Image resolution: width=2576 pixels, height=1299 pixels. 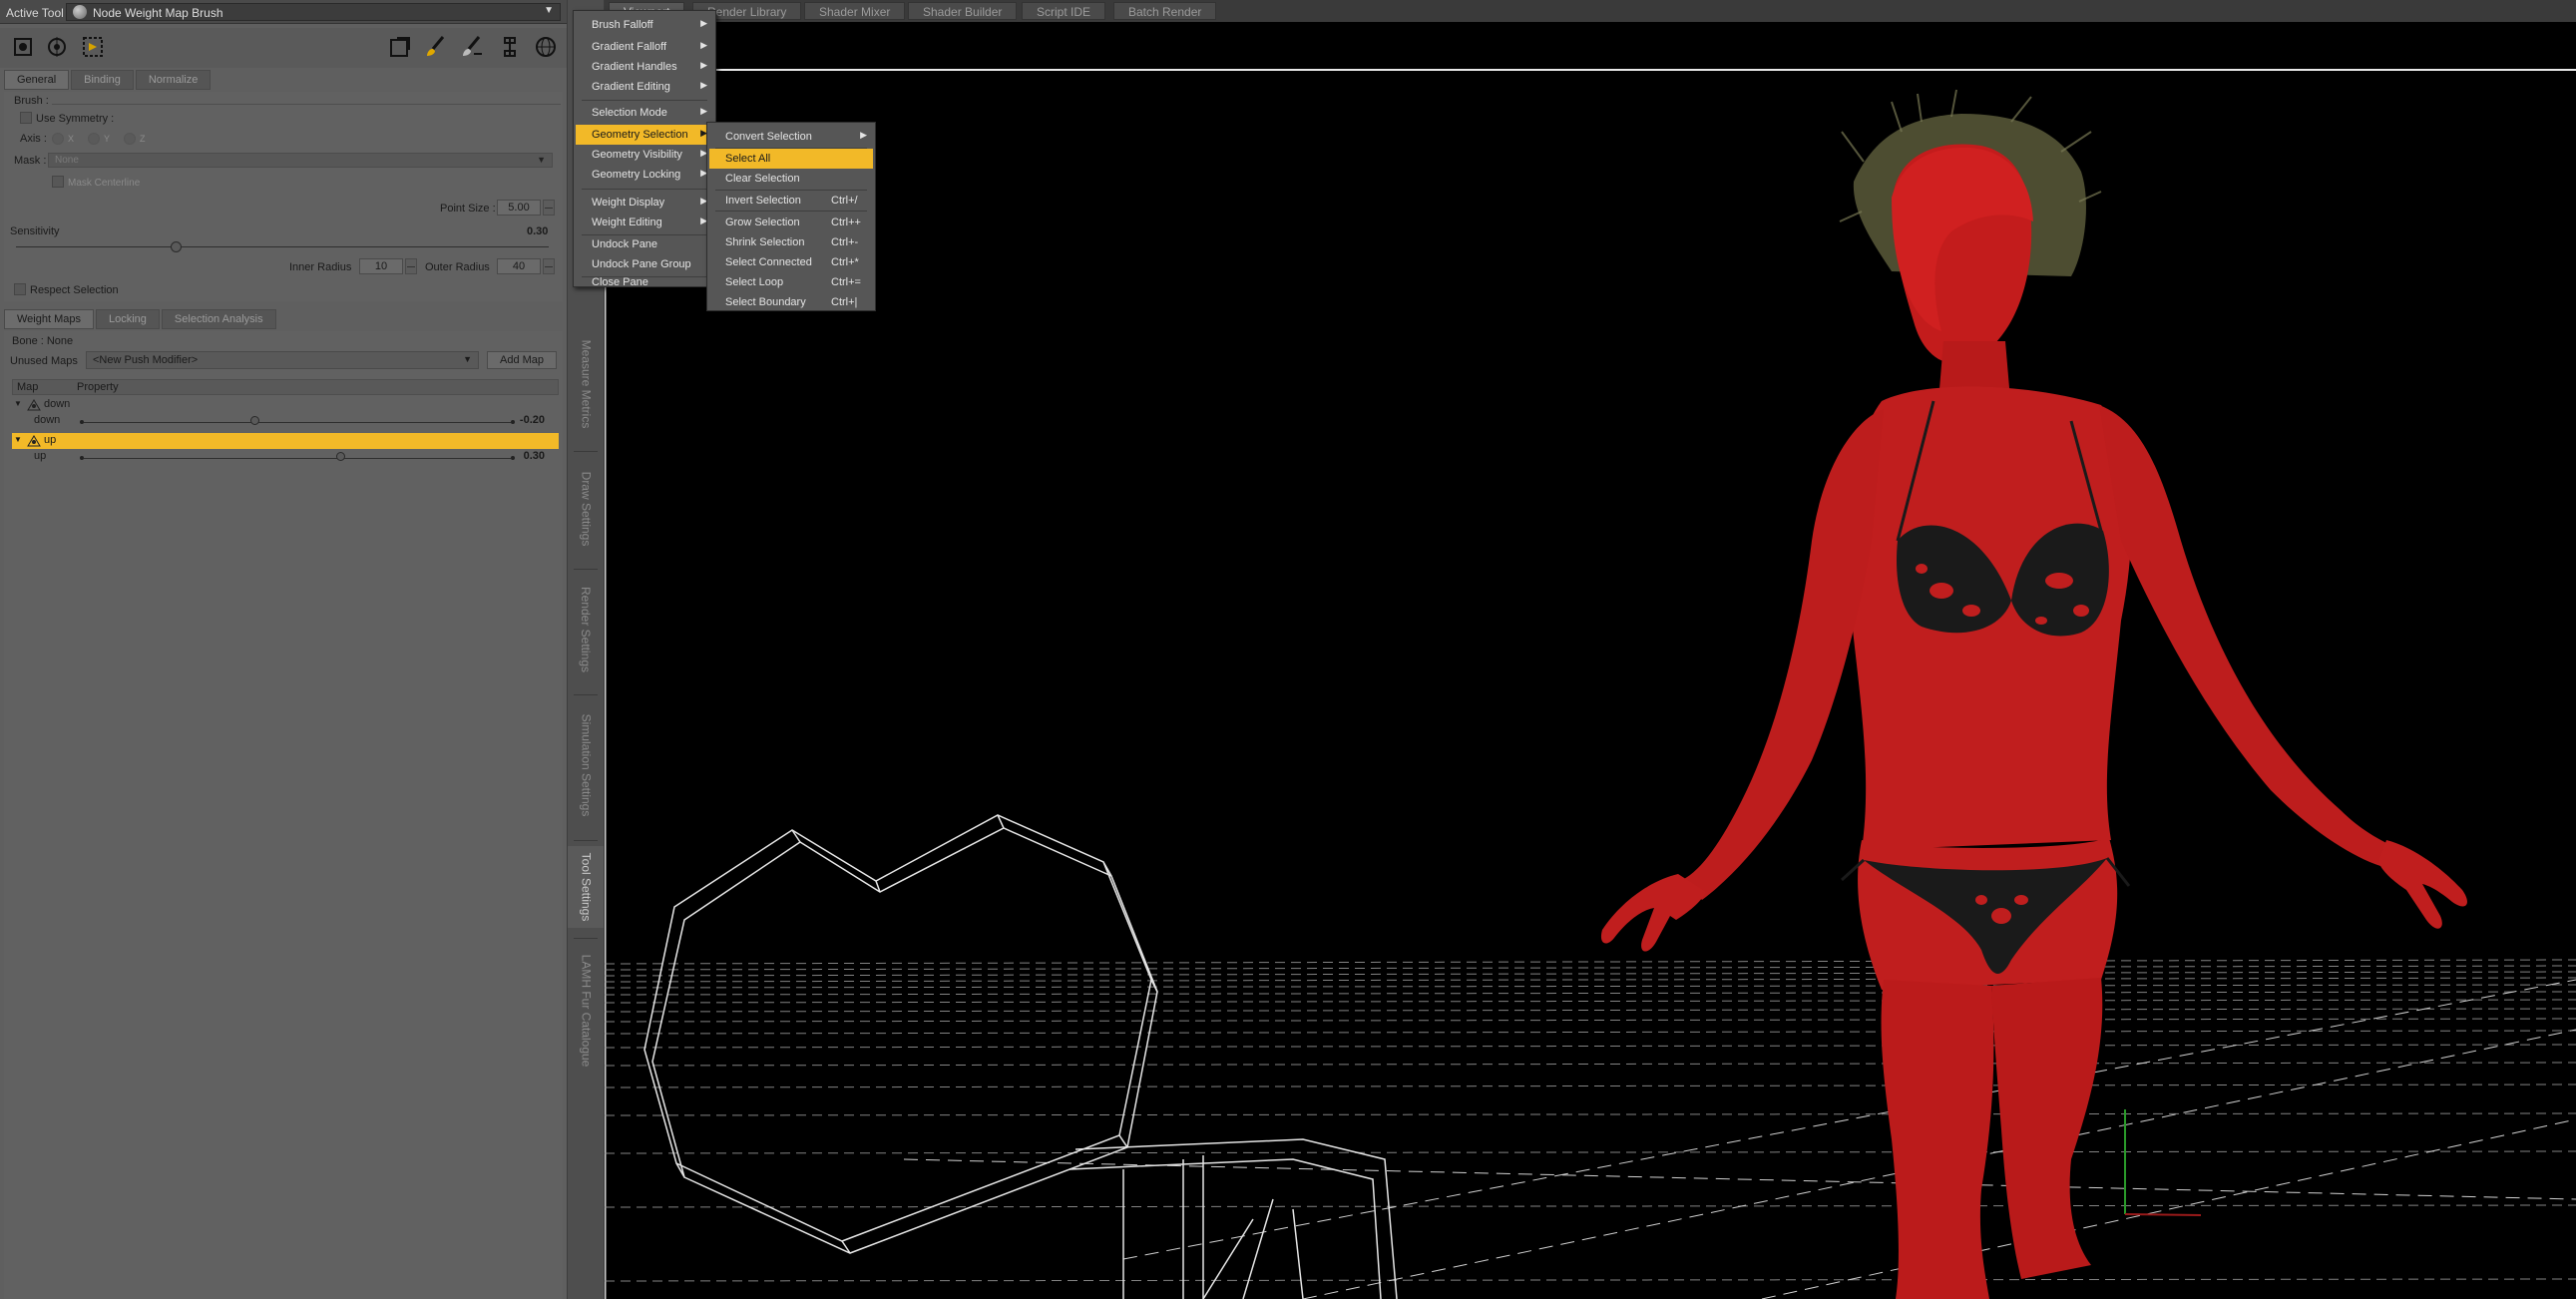 I want to click on wireframe-object, so click(x=1021, y=1056).